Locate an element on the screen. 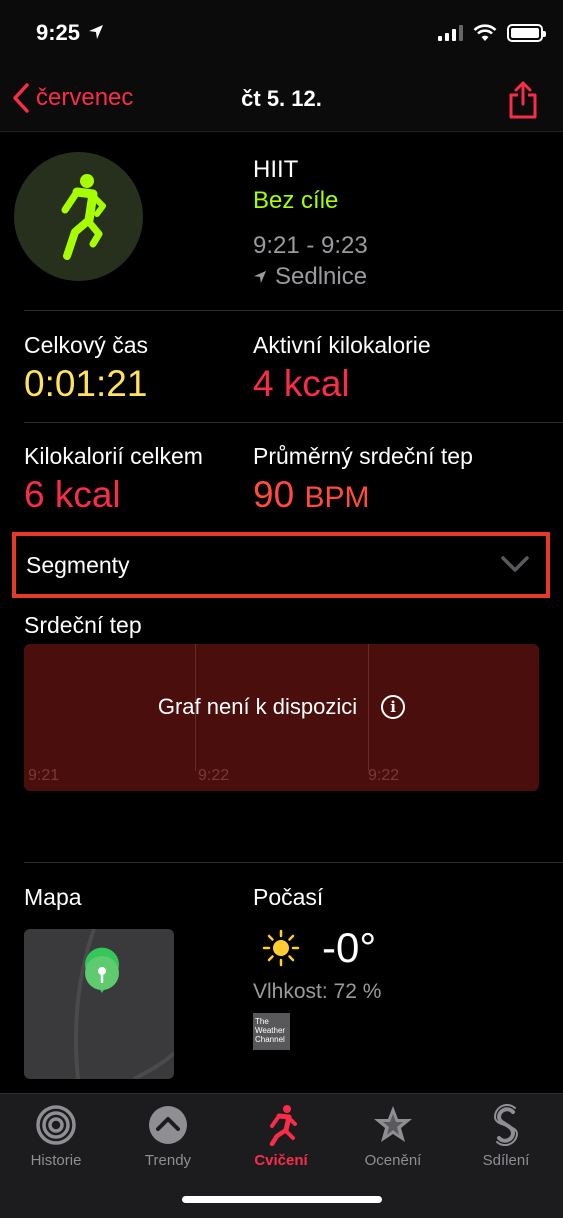  map-roads is located at coordinates (123, 1004).